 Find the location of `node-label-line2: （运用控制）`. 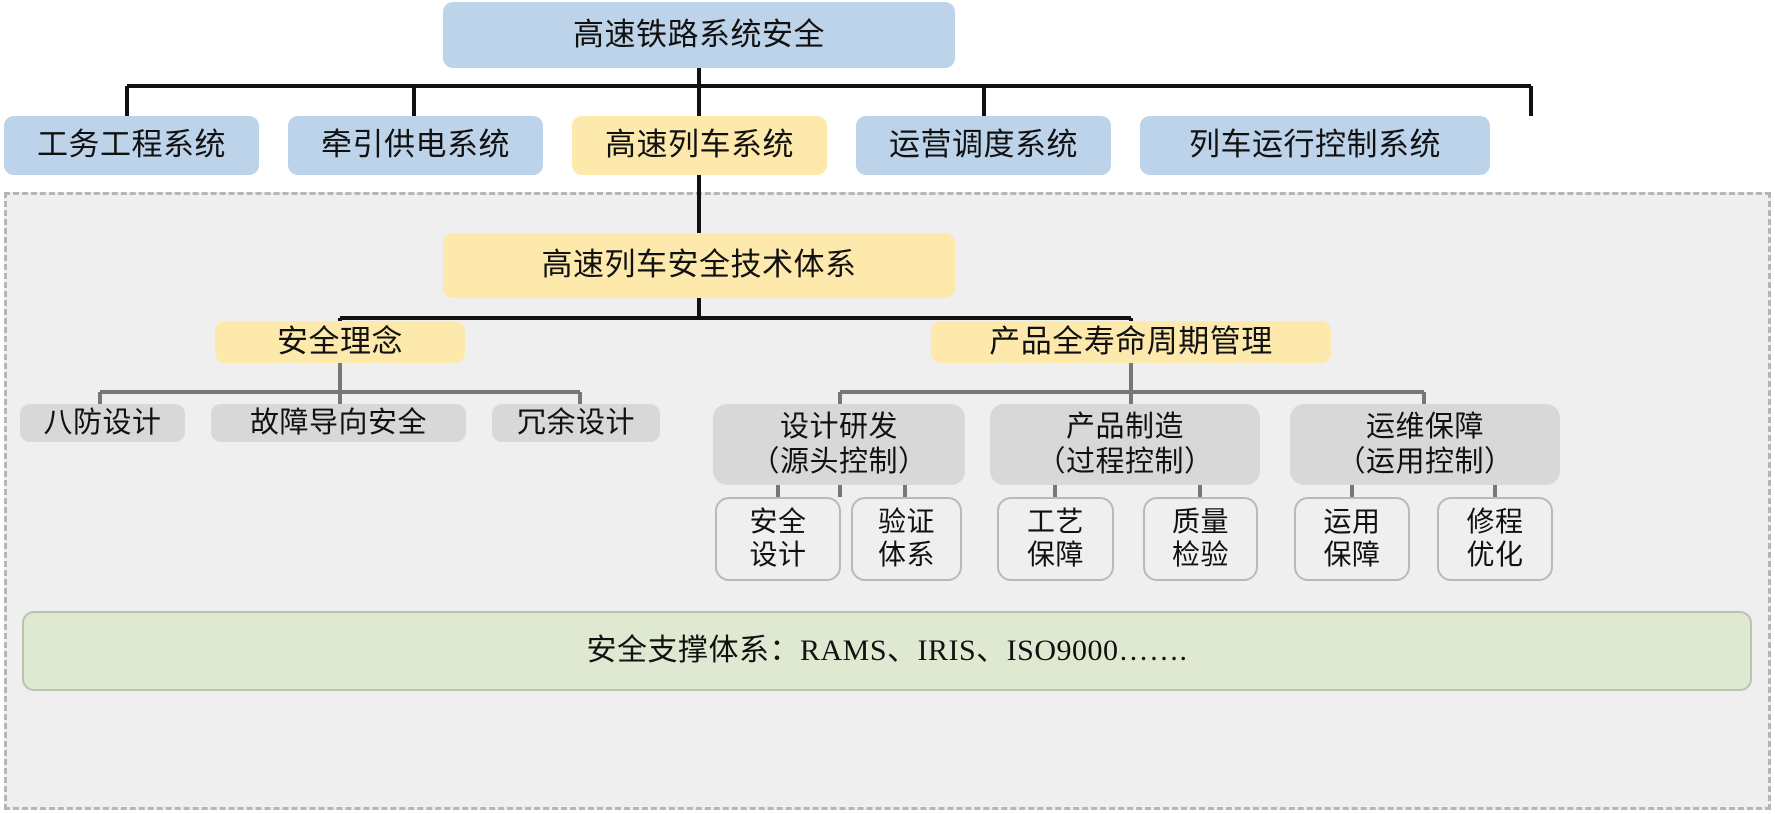

node-label-line2: （运用控制） is located at coordinates (1425, 461).